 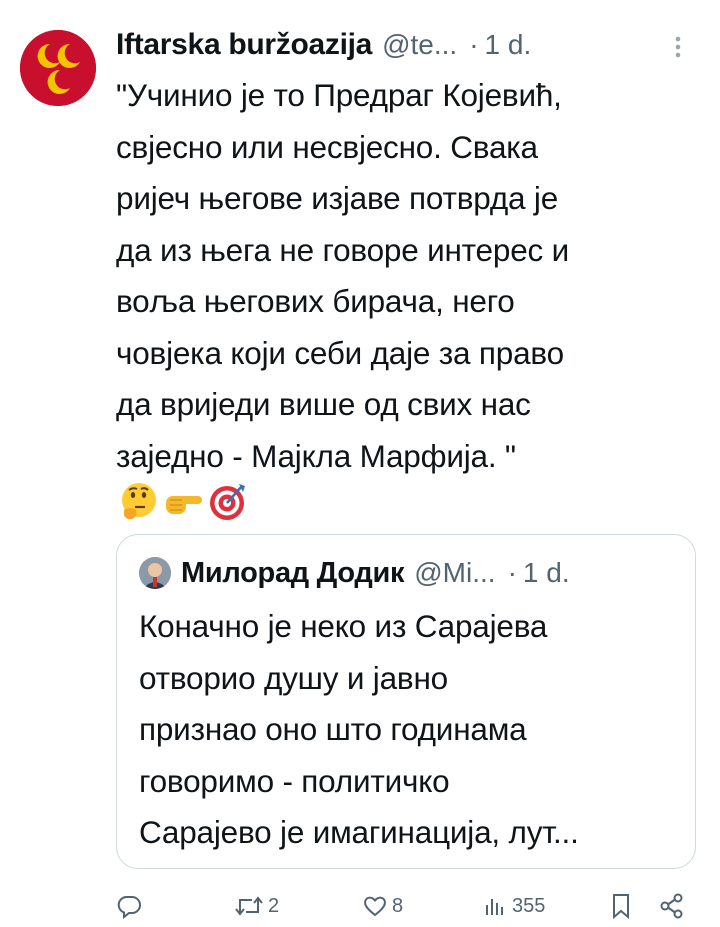 I want to click on bookmark-icon, so click(x=621, y=906).